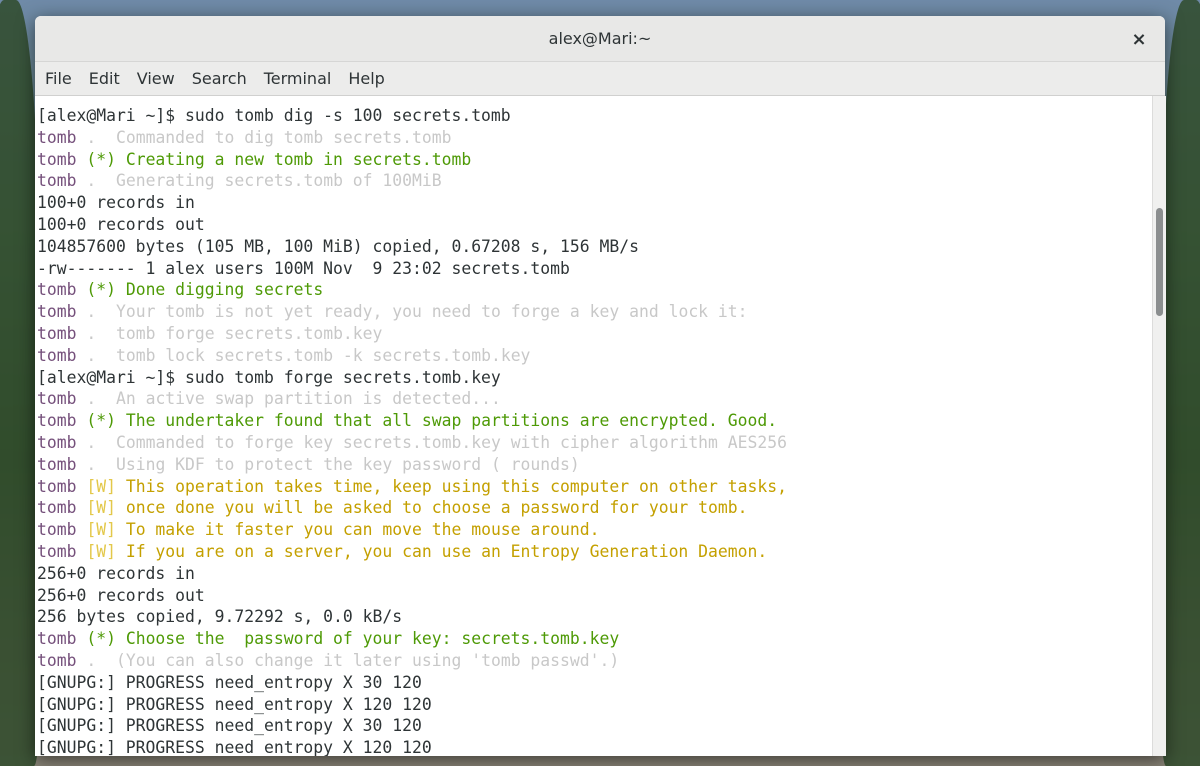 Image resolution: width=1200 pixels, height=766 pixels. What do you see at coordinates (224, 290) in the screenshot?
I see `line-text: Done digging secrets` at bounding box center [224, 290].